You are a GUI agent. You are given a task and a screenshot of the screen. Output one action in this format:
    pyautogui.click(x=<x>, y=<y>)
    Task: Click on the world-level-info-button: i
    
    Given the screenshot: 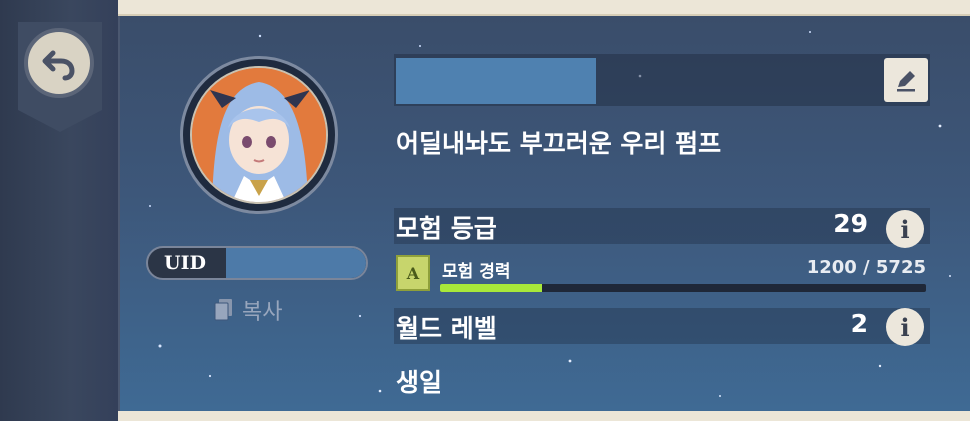 What is the action you would take?
    pyautogui.click(x=905, y=327)
    